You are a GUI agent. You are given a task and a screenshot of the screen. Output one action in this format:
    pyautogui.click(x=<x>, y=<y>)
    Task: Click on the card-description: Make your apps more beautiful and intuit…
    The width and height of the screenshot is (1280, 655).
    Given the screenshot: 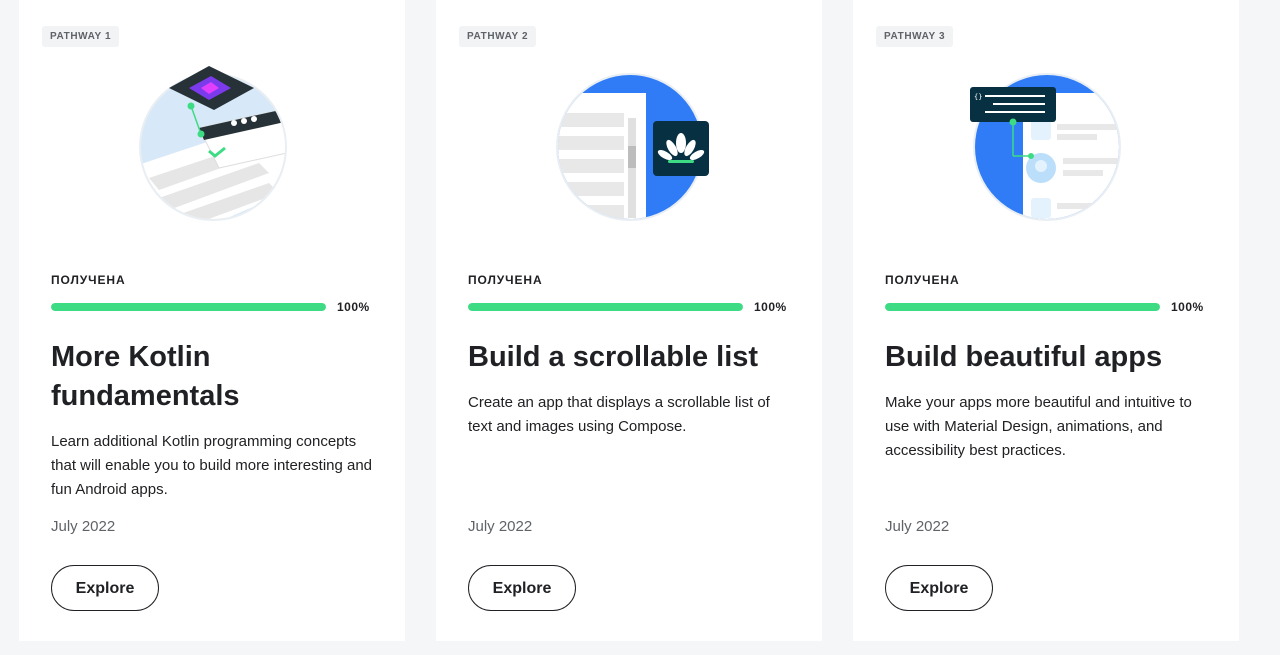 What is the action you would take?
    pyautogui.click(x=1038, y=426)
    